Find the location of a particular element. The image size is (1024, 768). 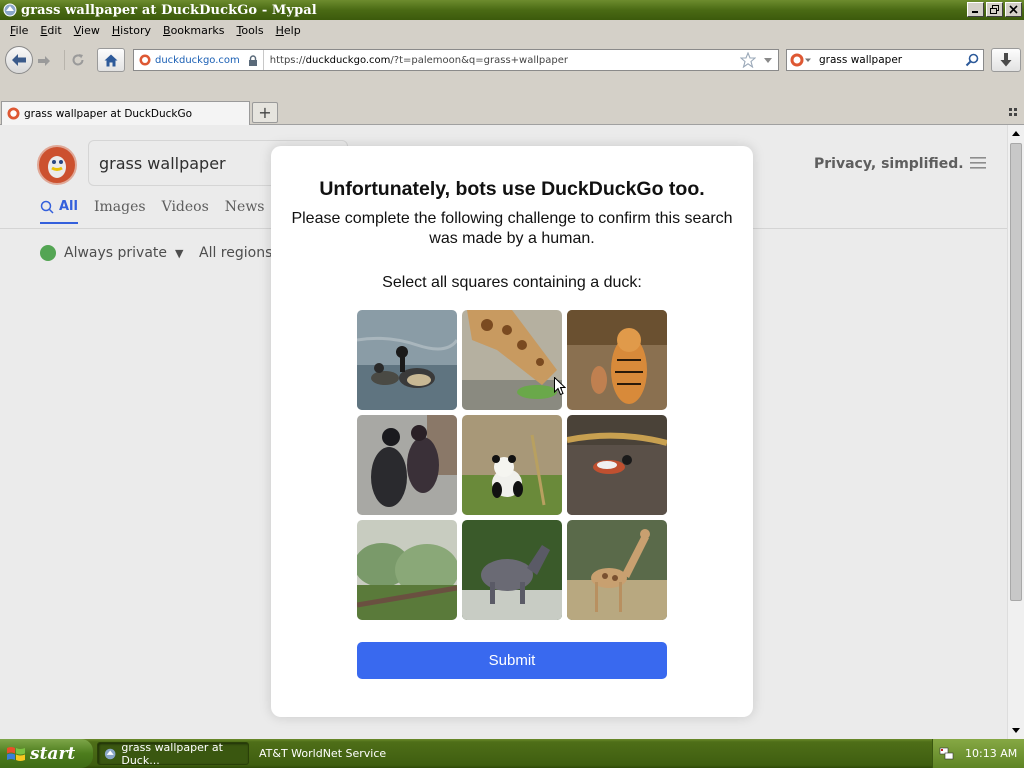

identity-site-label: duckduckgo.com is located at coordinates (197, 60).